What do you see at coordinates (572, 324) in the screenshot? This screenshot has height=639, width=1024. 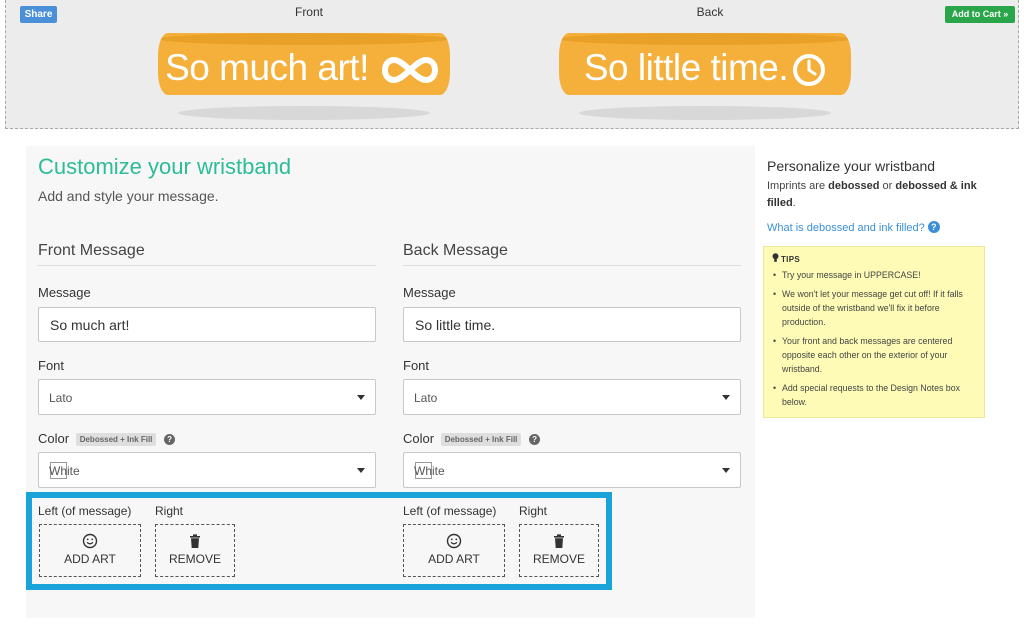 I see `back-message-input` at bounding box center [572, 324].